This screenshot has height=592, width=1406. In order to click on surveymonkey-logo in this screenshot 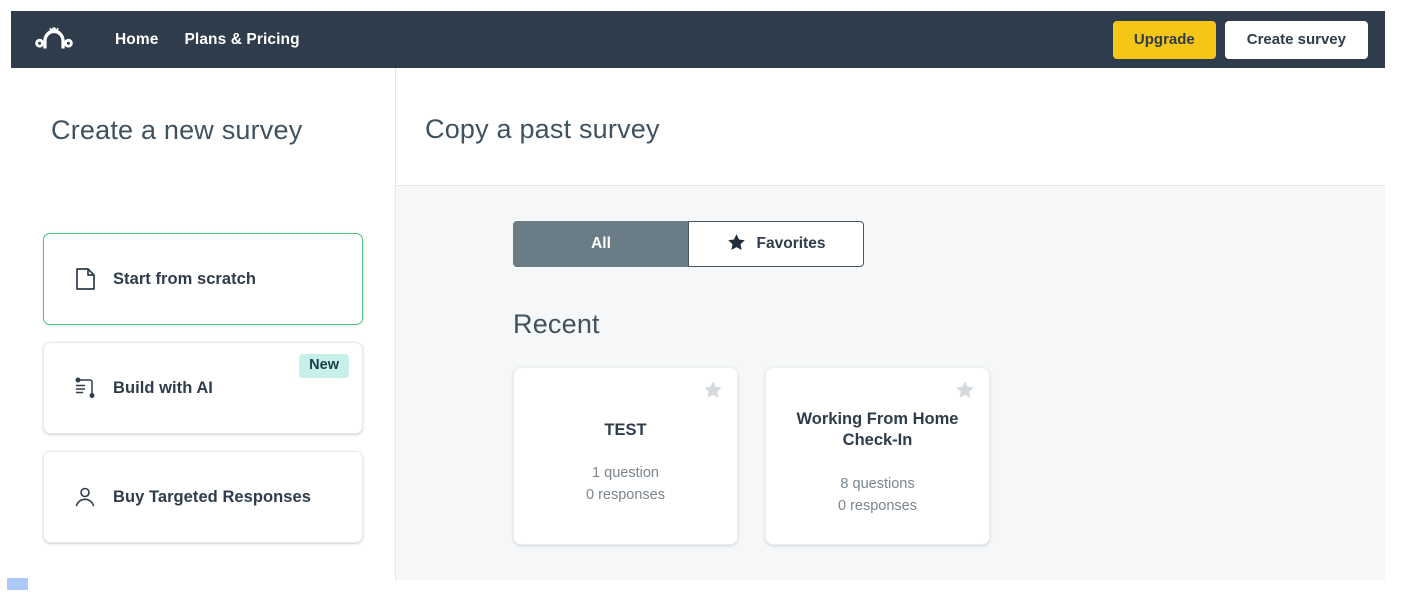, I will do `click(54, 40)`.